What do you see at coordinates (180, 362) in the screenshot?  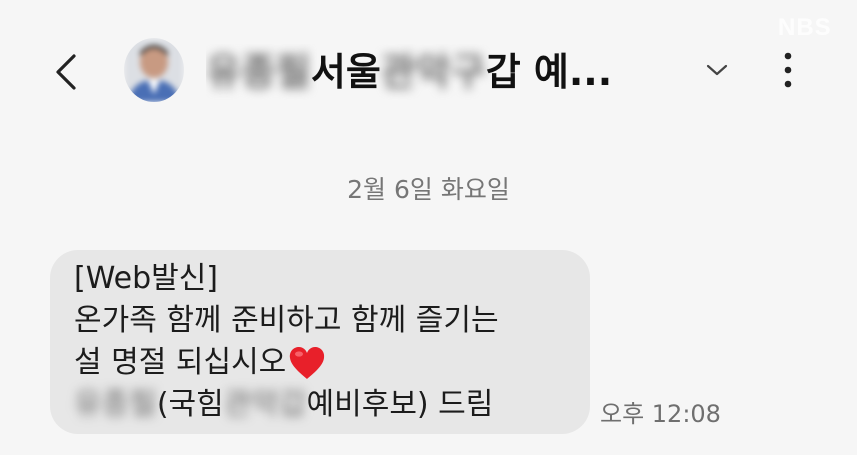 I see `message-line-text: 설 명절 되십시오` at bounding box center [180, 362].